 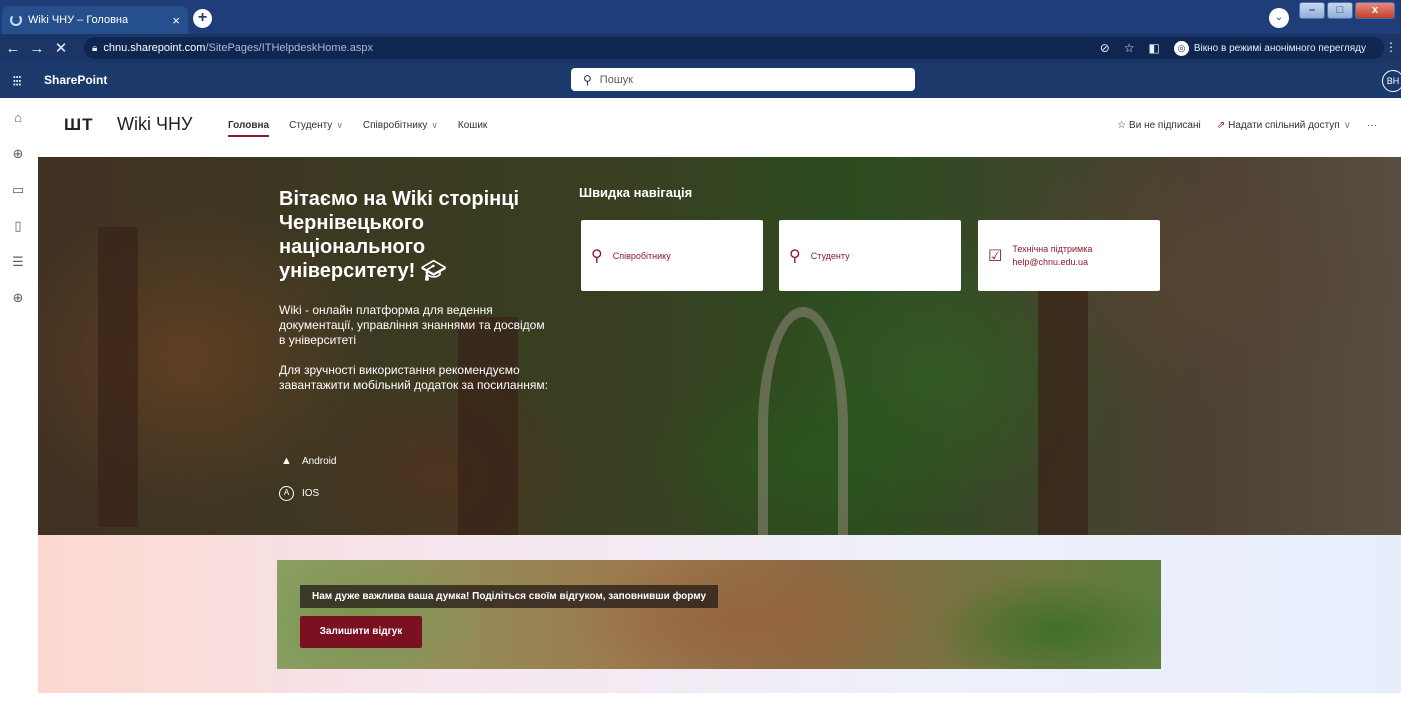 I want to click on quick-nav-title: Швидка навігація, so click(x=636, y=192).